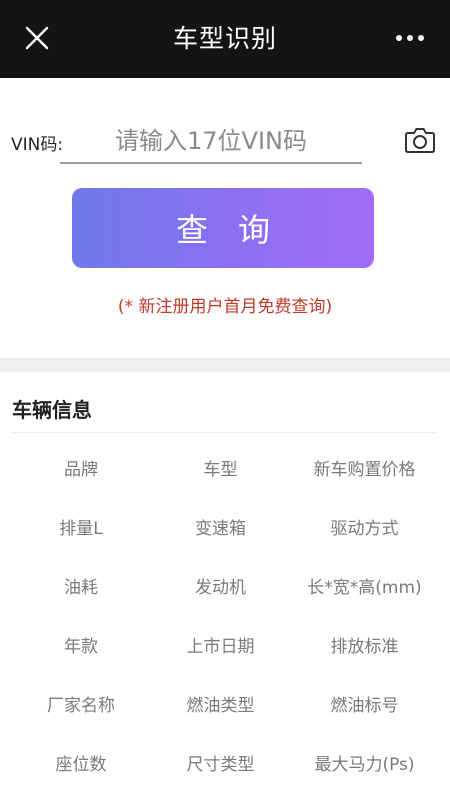 This screenshot has width=450, height=800. Describe the element at coordinates (81, 529) in the screenshot. I see `field-displacement: 排量L` at that location.